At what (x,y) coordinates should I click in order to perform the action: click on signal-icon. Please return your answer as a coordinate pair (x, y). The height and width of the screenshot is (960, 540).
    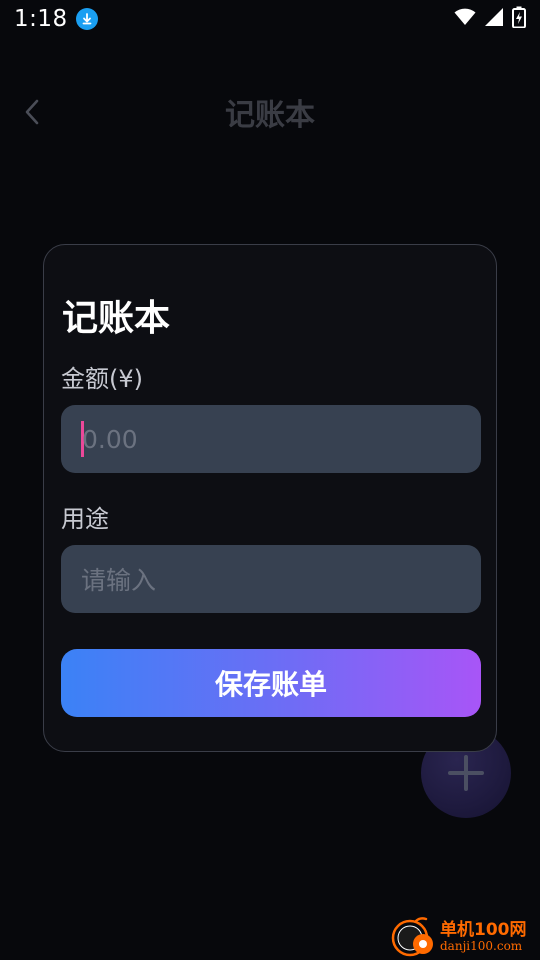
    Looking at the image, I should click on (494, 19).